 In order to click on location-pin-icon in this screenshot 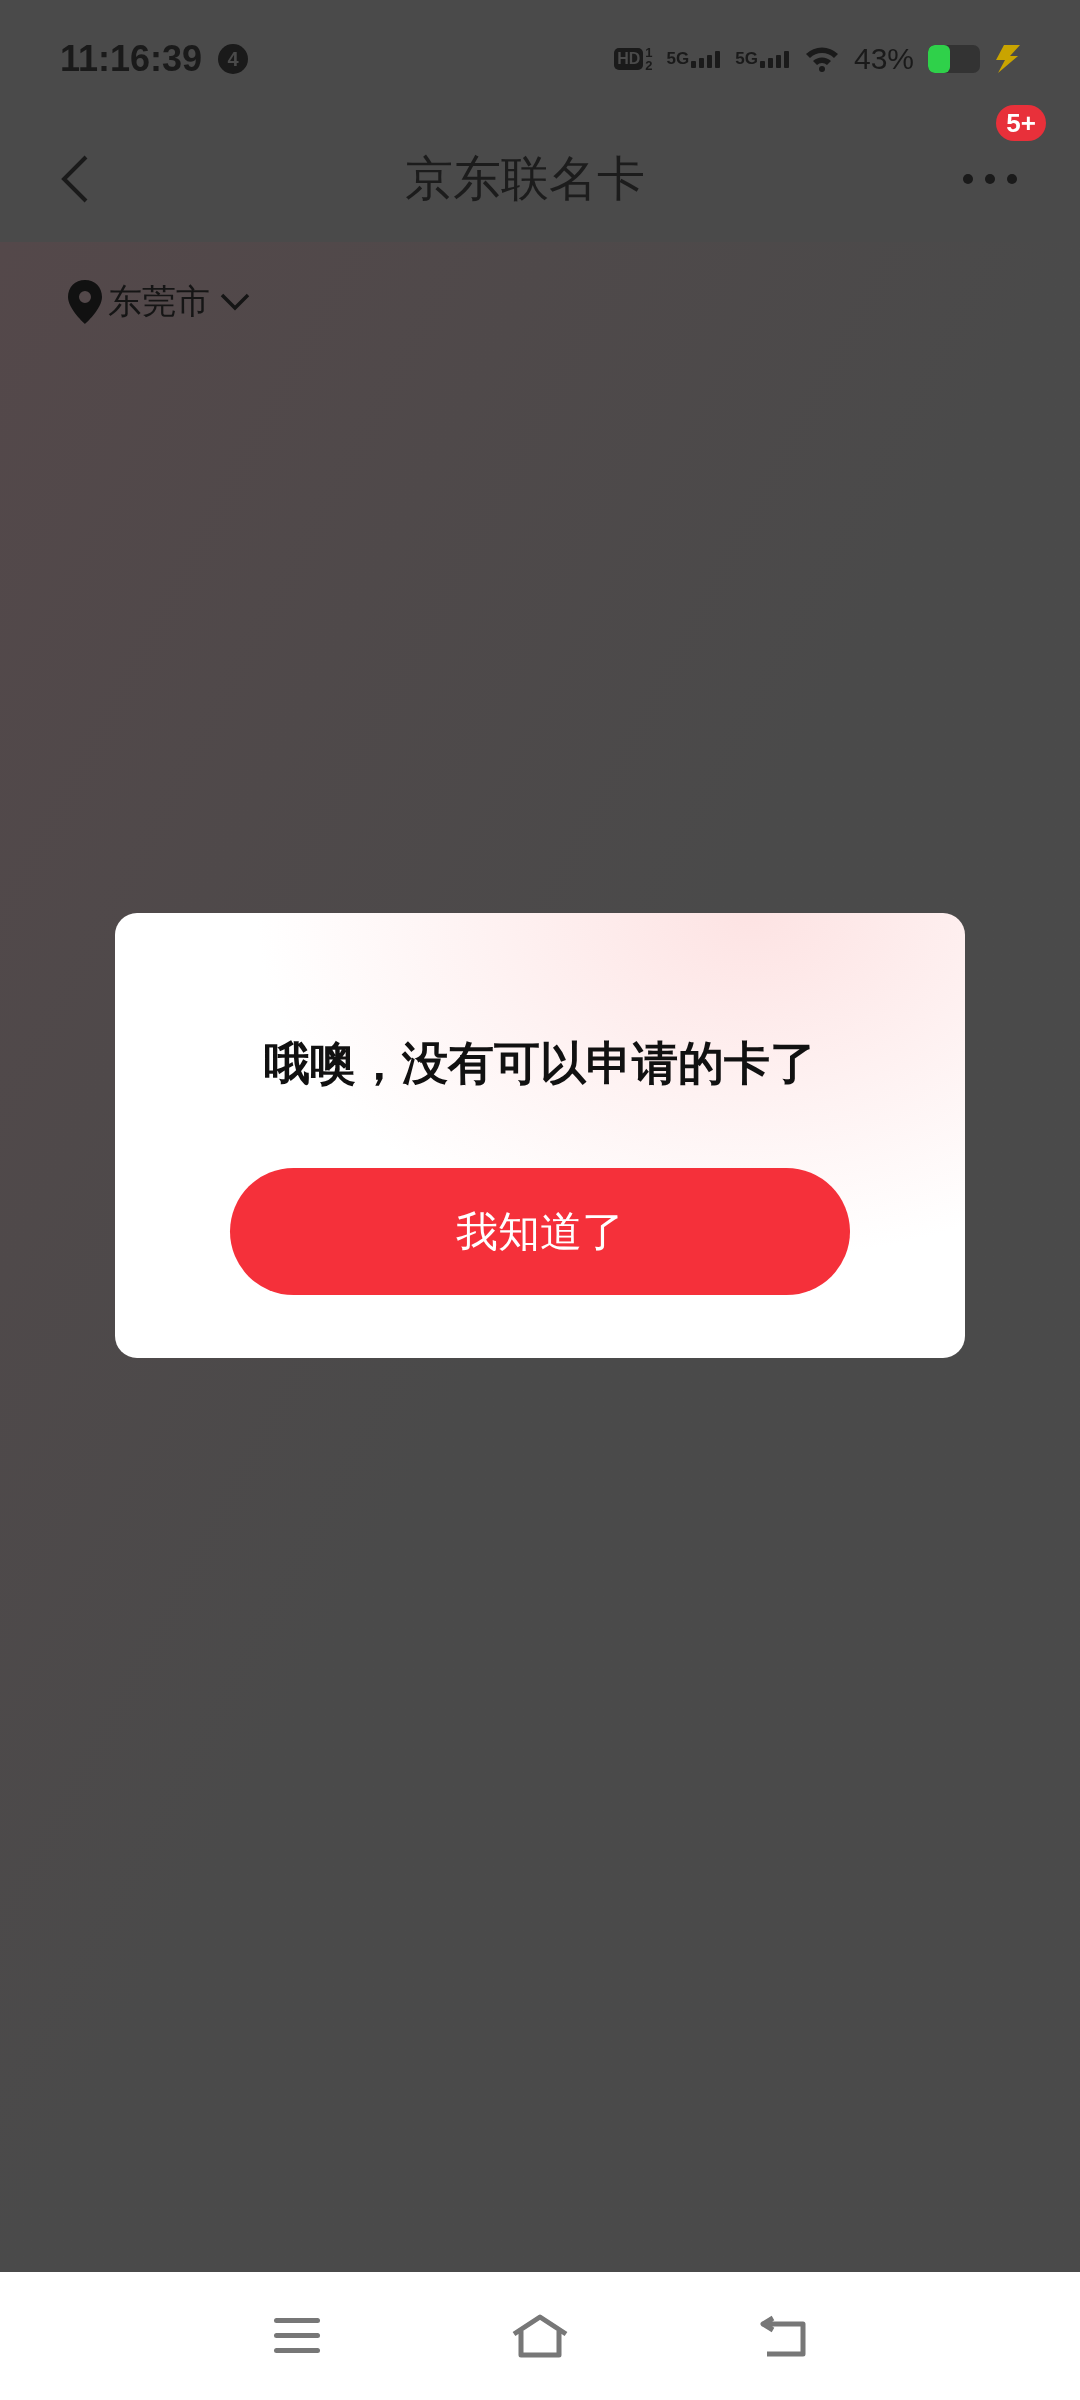, I will do `click(85, 301)`.